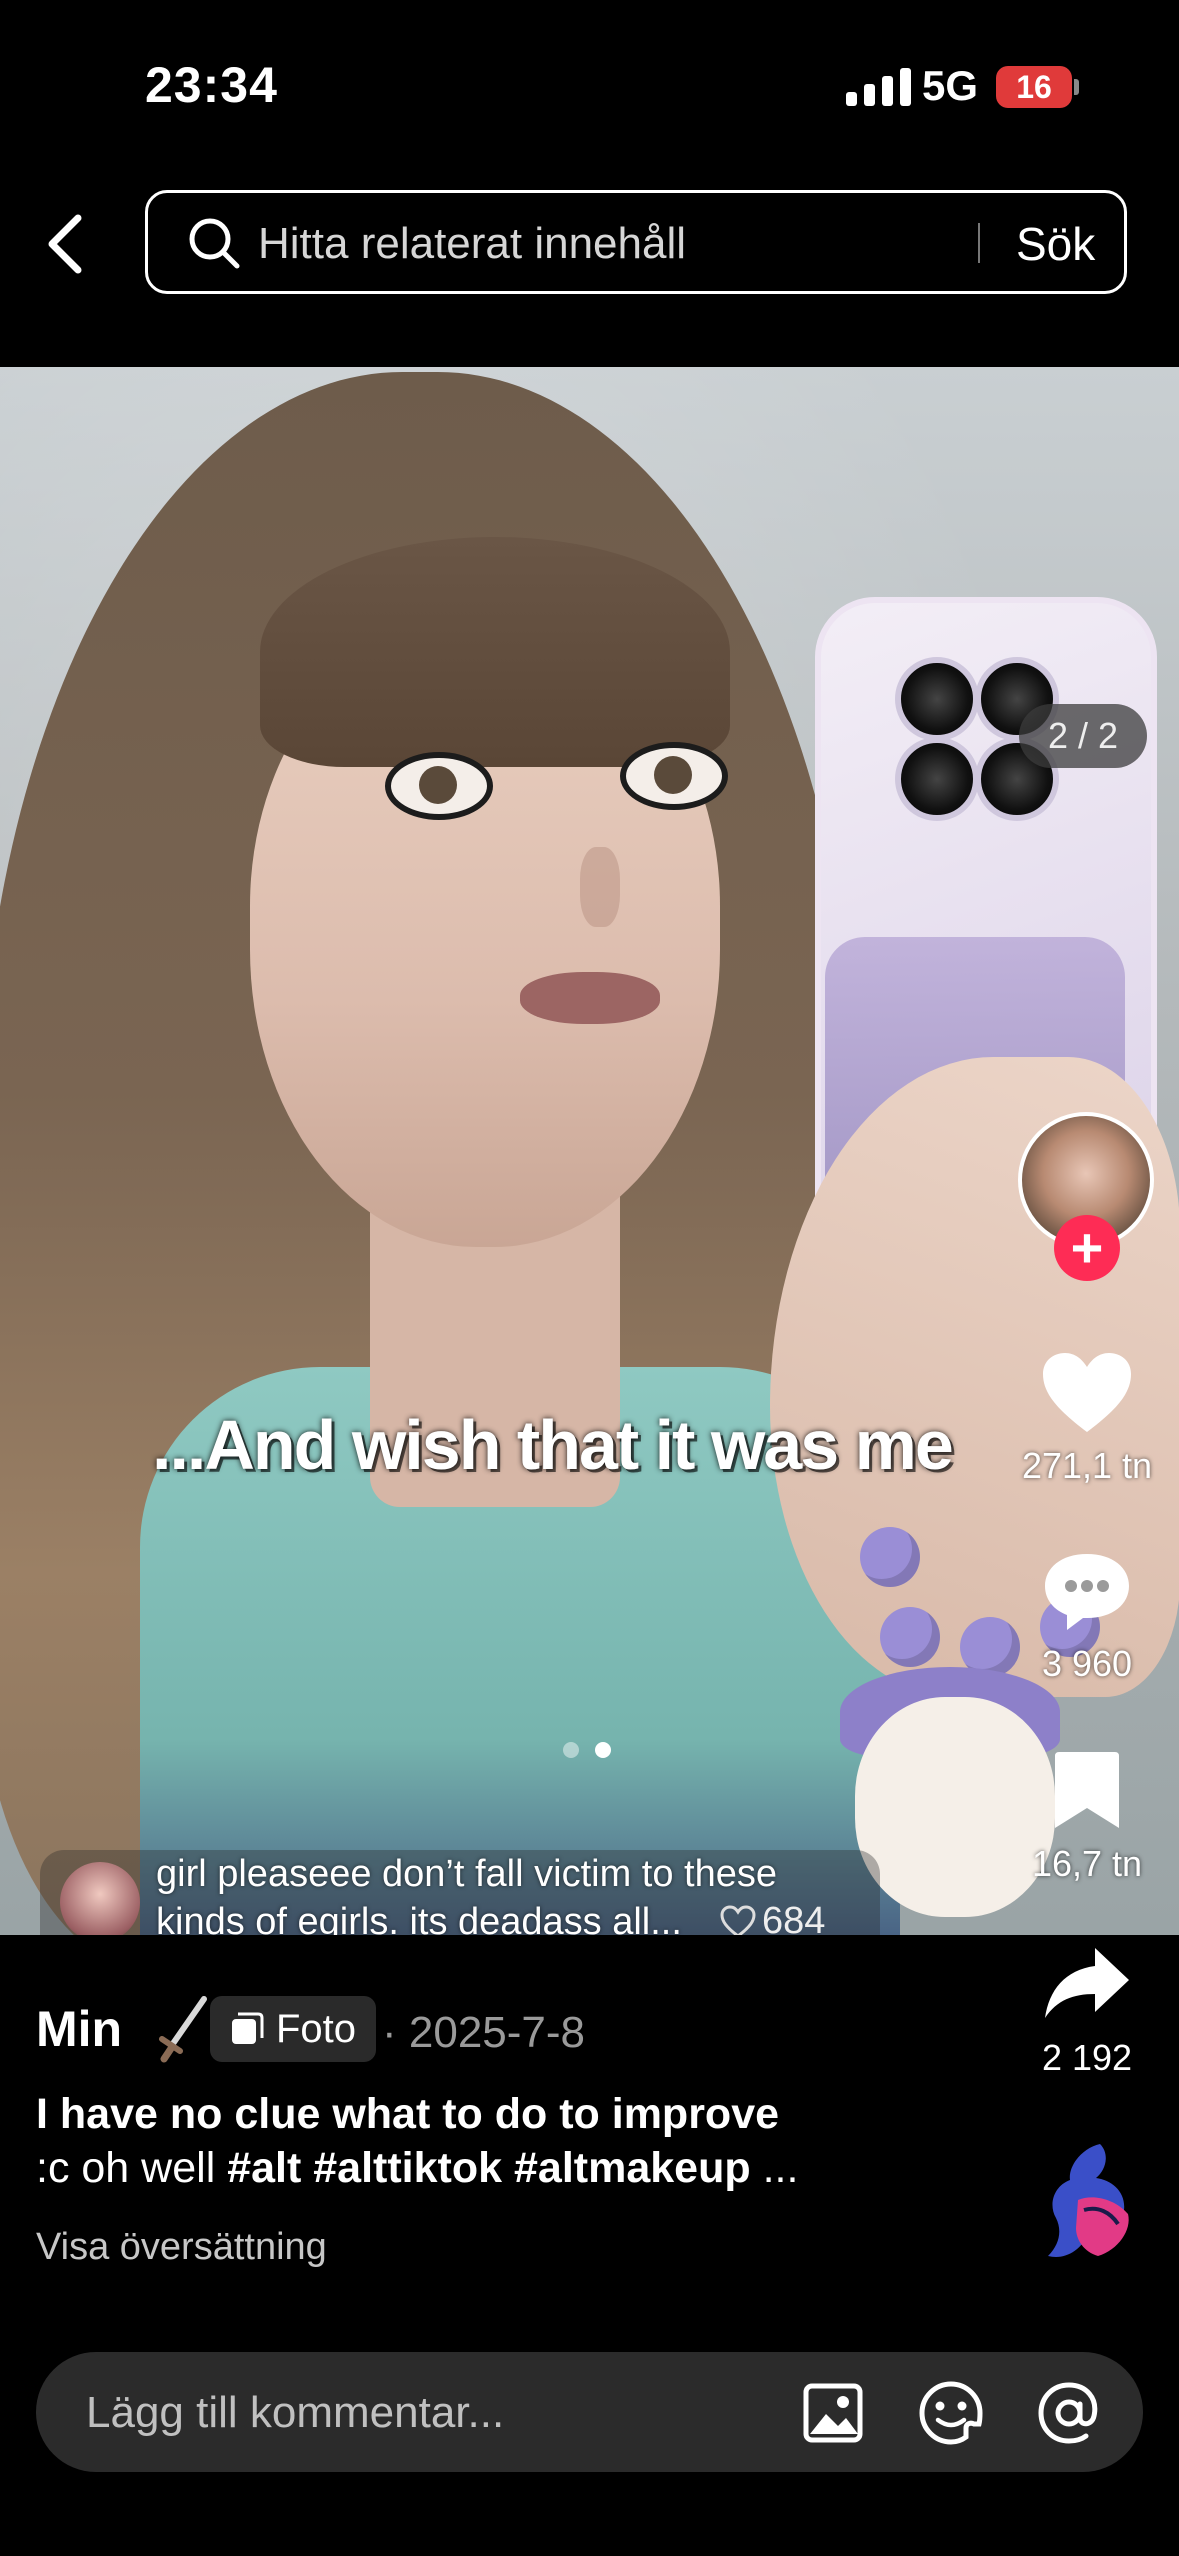 The height and width of the screenshot is (2556, 1179). I want to click on back-icon, so click(66, 244).